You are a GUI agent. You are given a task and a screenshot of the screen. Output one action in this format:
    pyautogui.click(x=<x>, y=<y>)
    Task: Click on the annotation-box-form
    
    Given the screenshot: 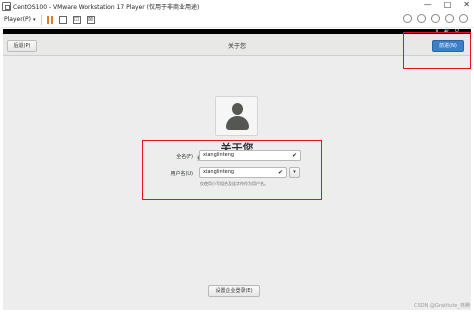 What is the action you would take?
    pyautogui.click(x=232, y=170)
    